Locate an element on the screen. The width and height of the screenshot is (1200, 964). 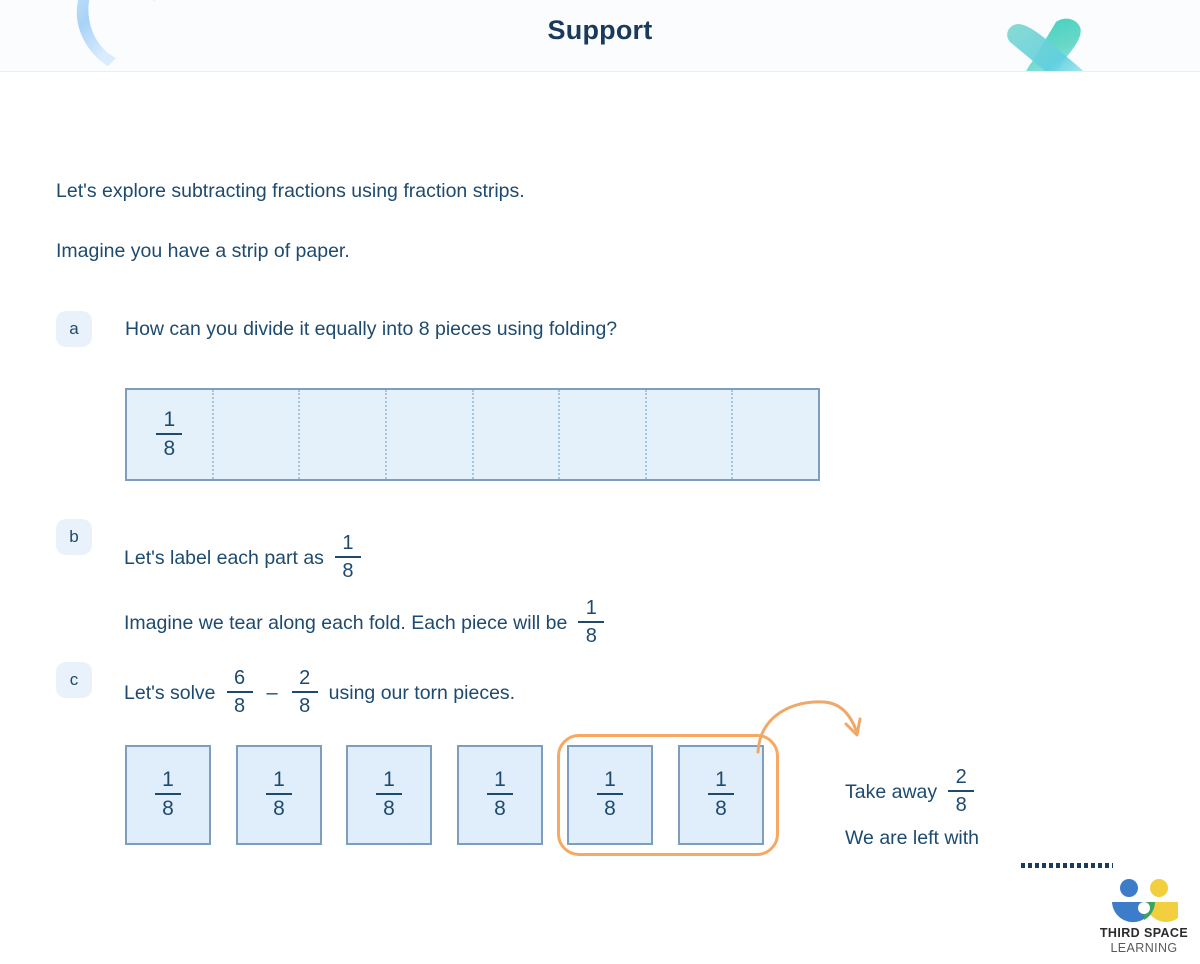
fraction-numerator: 6 is located at coordinates (239, 678).